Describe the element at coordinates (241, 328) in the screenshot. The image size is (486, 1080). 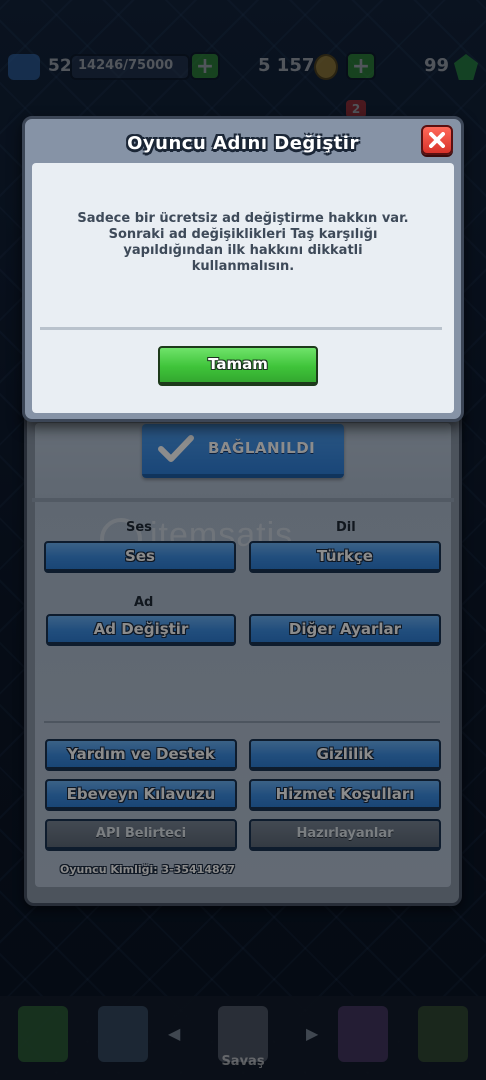
I see `dialog-divider` at that location.